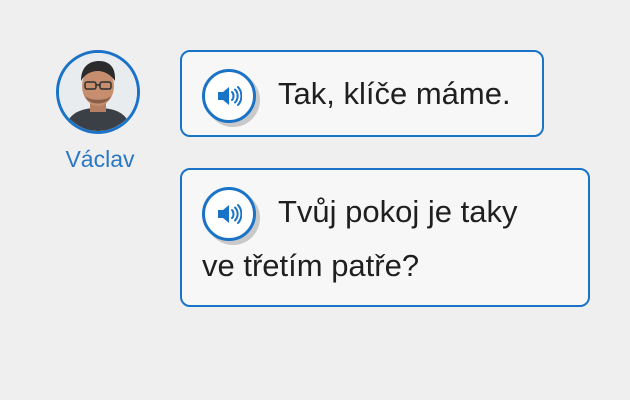 Image resolution: width=630 pixels, height=400 pixels. I want to click on message-bubble: Tak, klíče máme., so click(362, 93).